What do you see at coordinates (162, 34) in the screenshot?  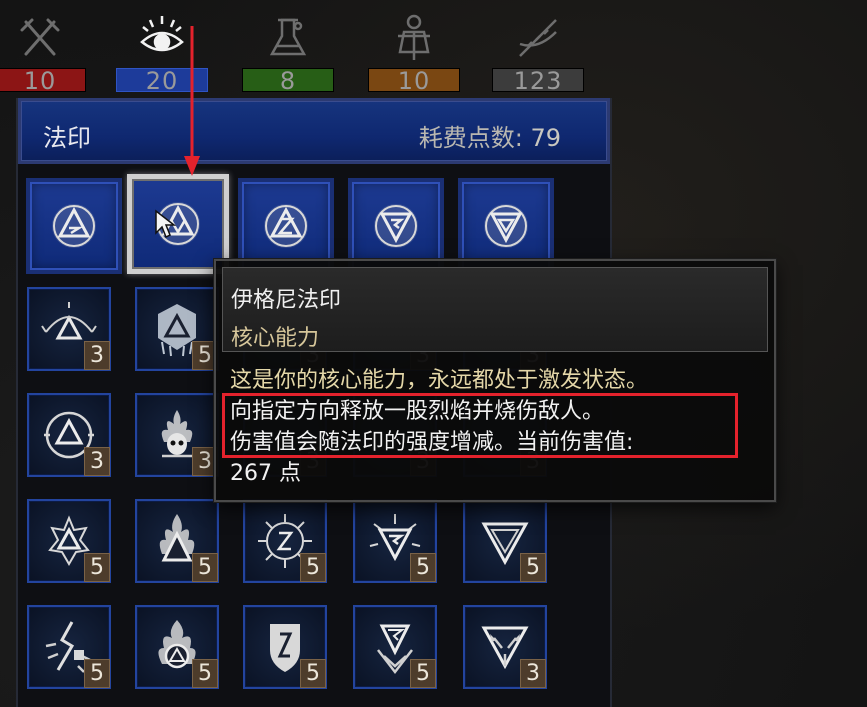 I see `eye-sign-icon` at bounding box center [162, 34].